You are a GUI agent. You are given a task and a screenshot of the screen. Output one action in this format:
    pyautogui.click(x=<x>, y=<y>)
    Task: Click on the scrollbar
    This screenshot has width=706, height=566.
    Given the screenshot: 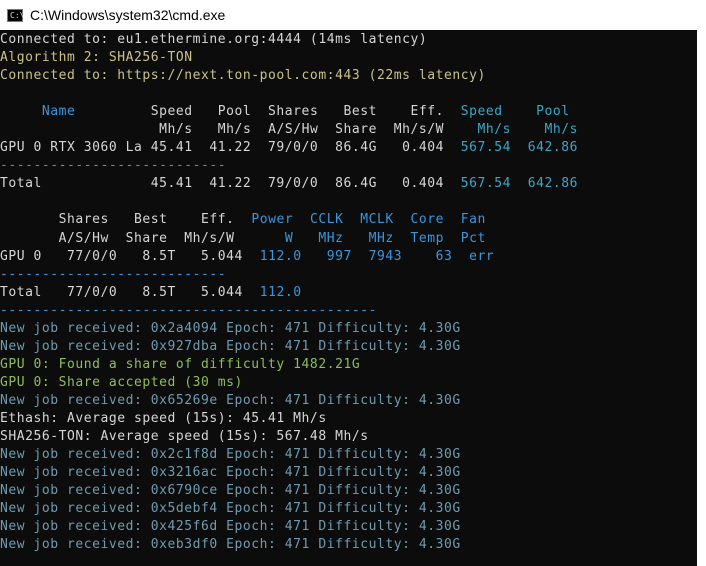 What is the action you would take?
    pyautogui.click(x=701, y=298)
    